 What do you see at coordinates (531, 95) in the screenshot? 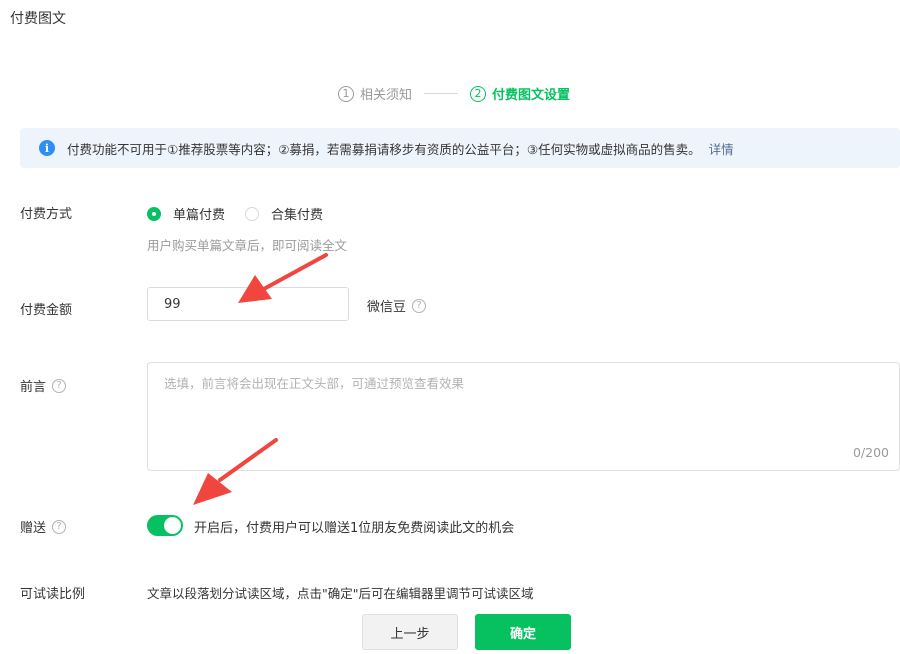
I see `step-2-label: 付费图文设置` at bounding box center [531, 95].